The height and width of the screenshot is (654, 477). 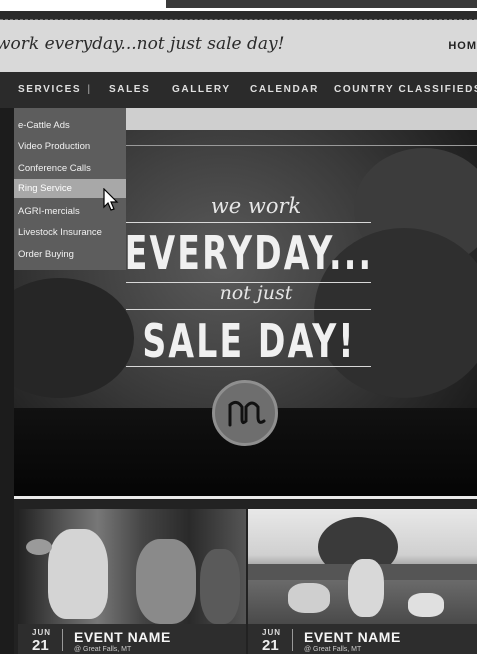 I want to click on dropdown-item-video-production: Video Production, so click(x=54, y=146).